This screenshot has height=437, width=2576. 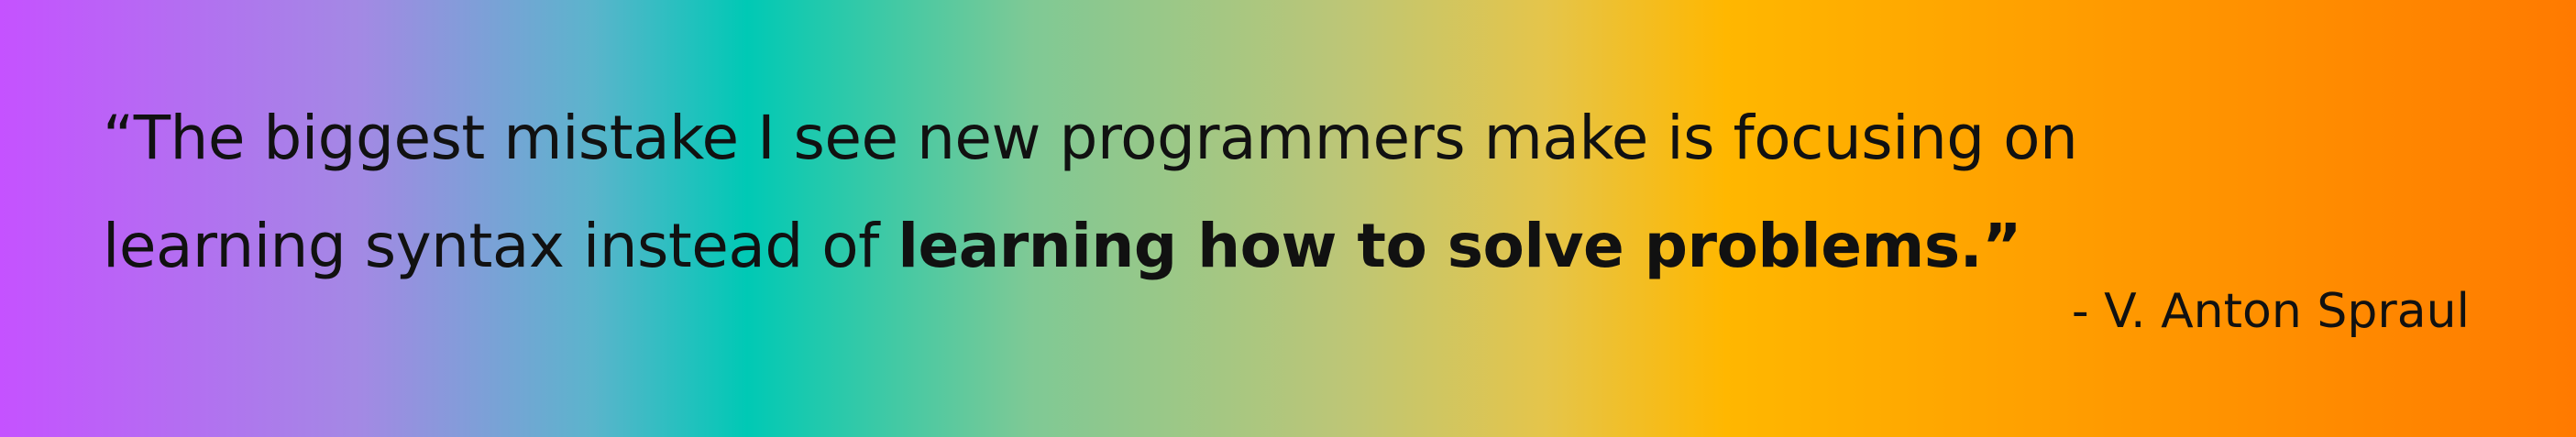 What do you see at coordinates (2270, 311) in the screenshot?
I see `quote-attribution: - V. Anton Spraul` at bounding box center [2270, 311].